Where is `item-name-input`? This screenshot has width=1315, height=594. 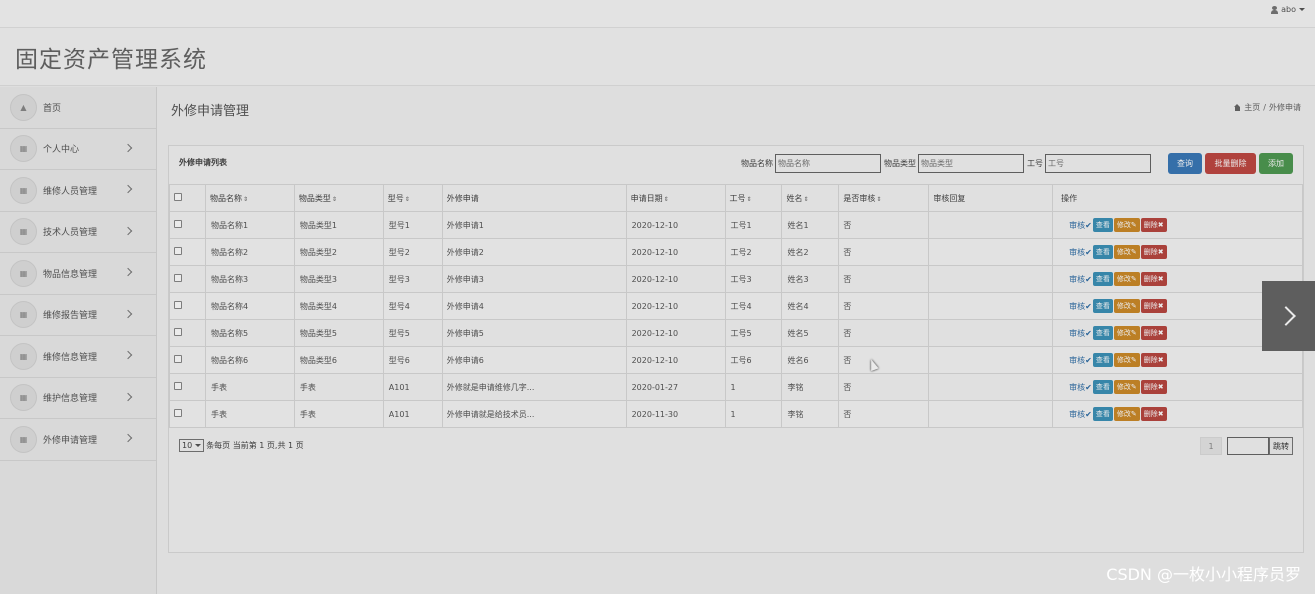
item-name-input is located at coordinates (828, 163).